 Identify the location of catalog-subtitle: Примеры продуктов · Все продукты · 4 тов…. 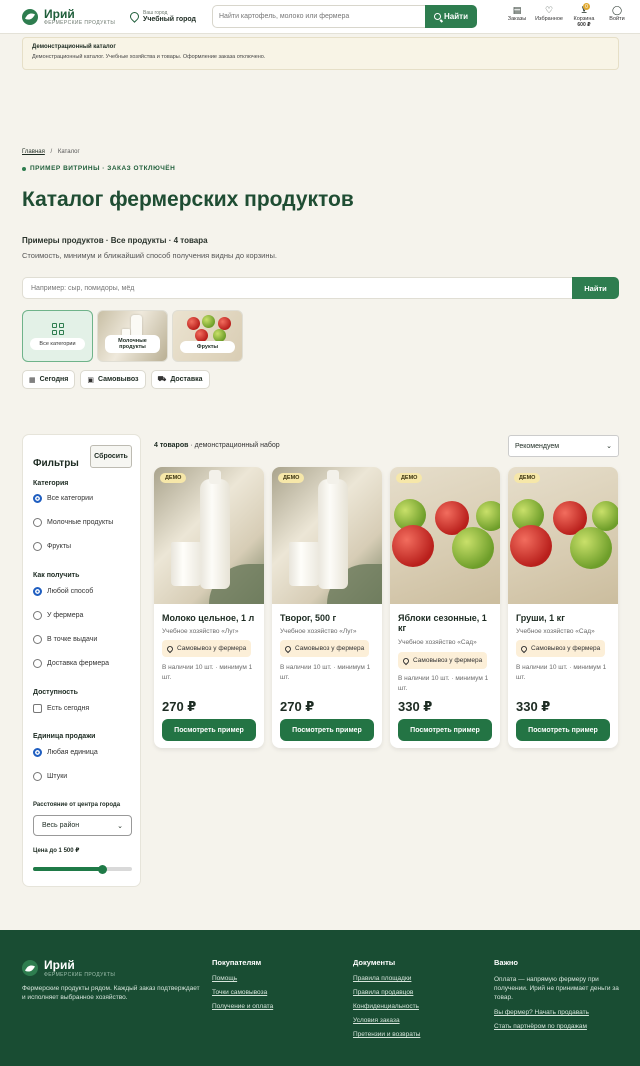
(115, 240).